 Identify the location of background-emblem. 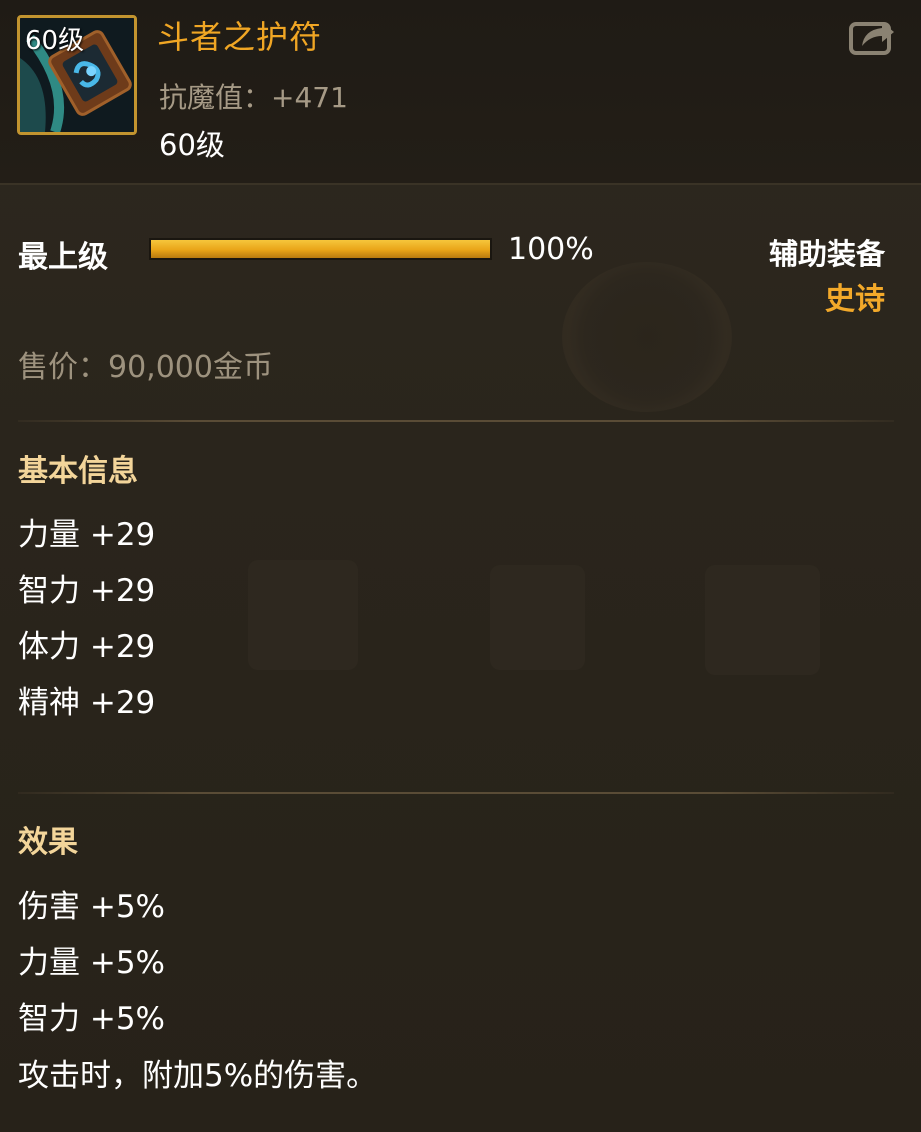
(647, 337).